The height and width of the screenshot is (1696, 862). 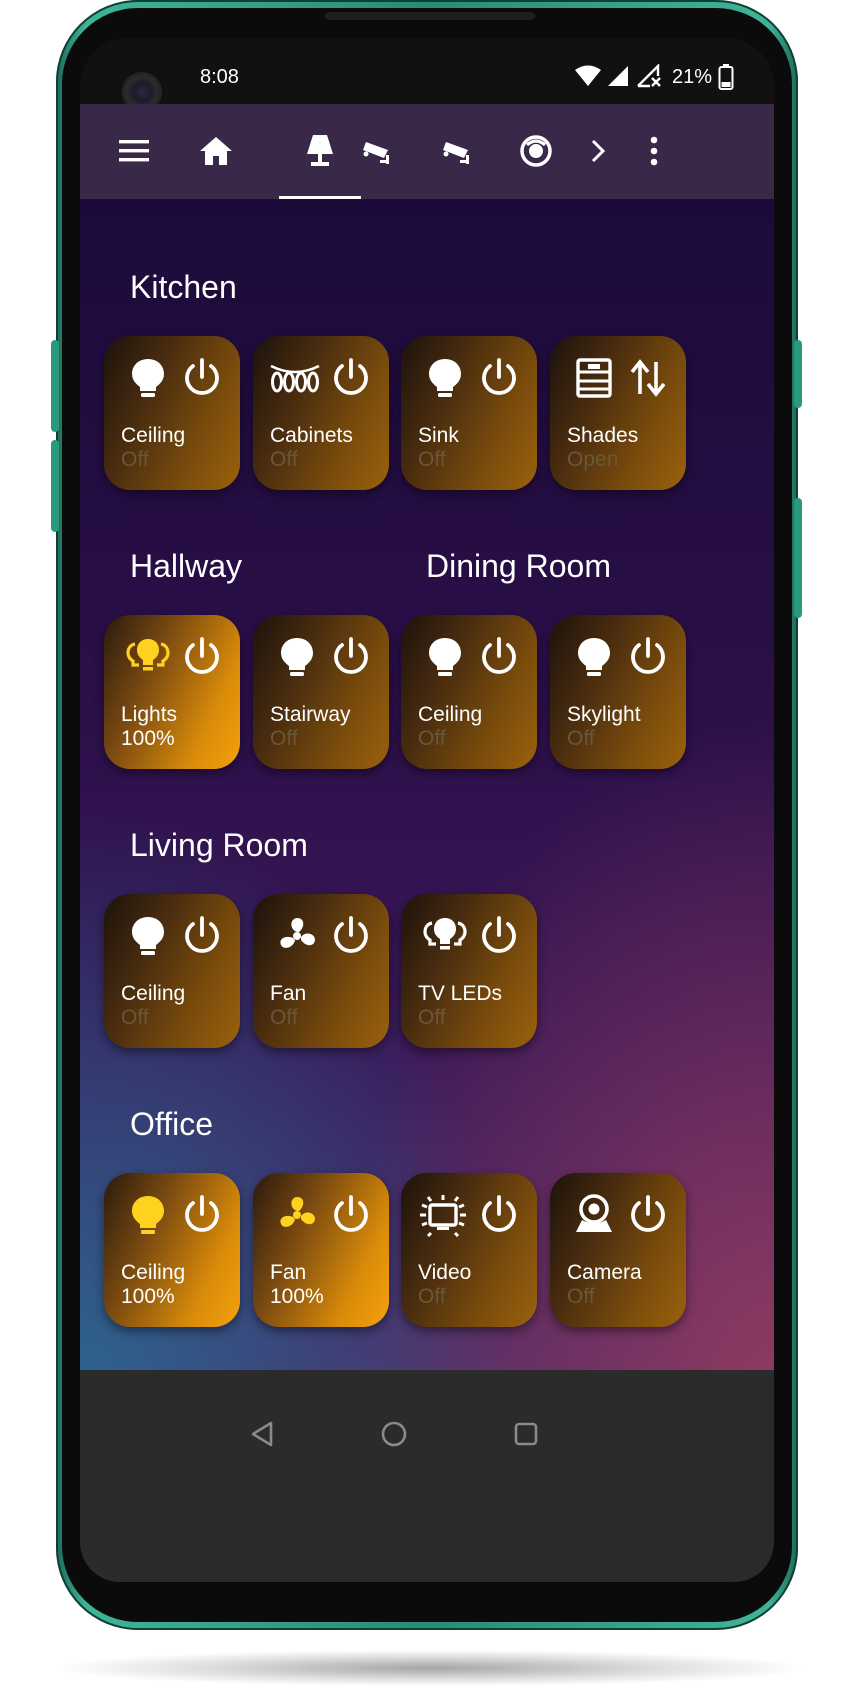 What do you see at coordinates (219, 77) in the screenshot?
I see `status-time: 8:08` at bounding box center [219, 77].